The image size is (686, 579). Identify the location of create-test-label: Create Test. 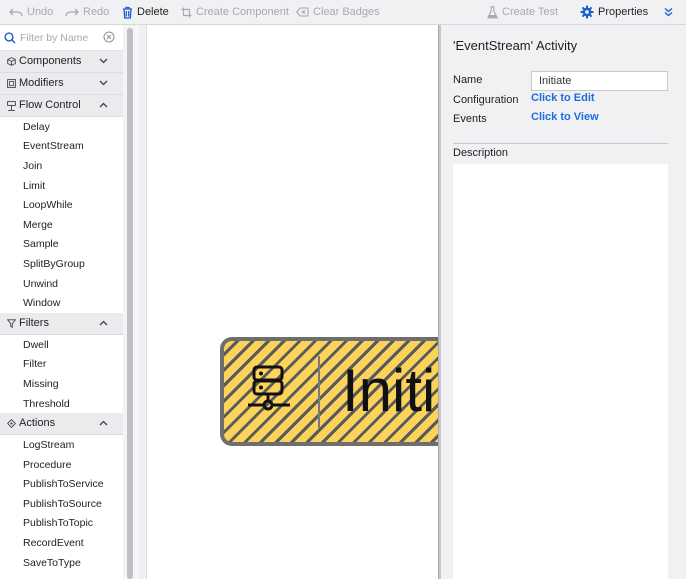
(530, 12).